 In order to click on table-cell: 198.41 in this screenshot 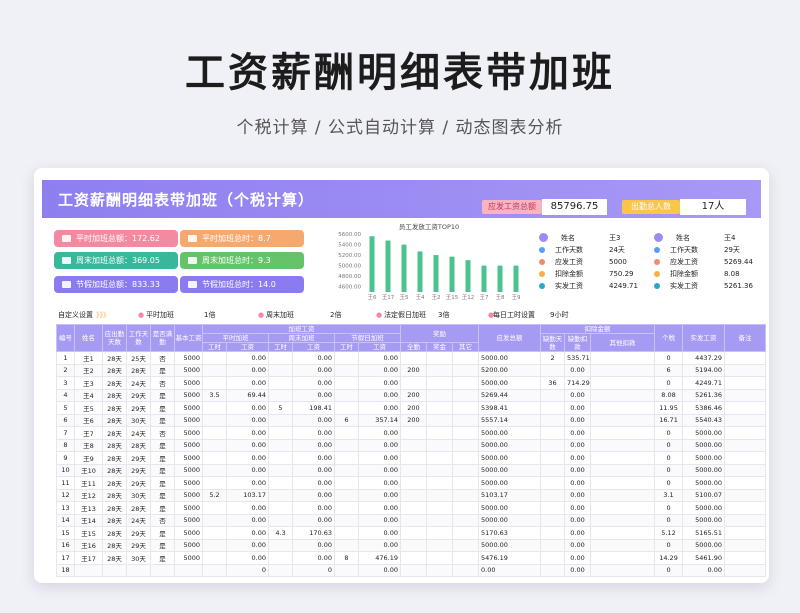, I will do `click(313, 408)`.